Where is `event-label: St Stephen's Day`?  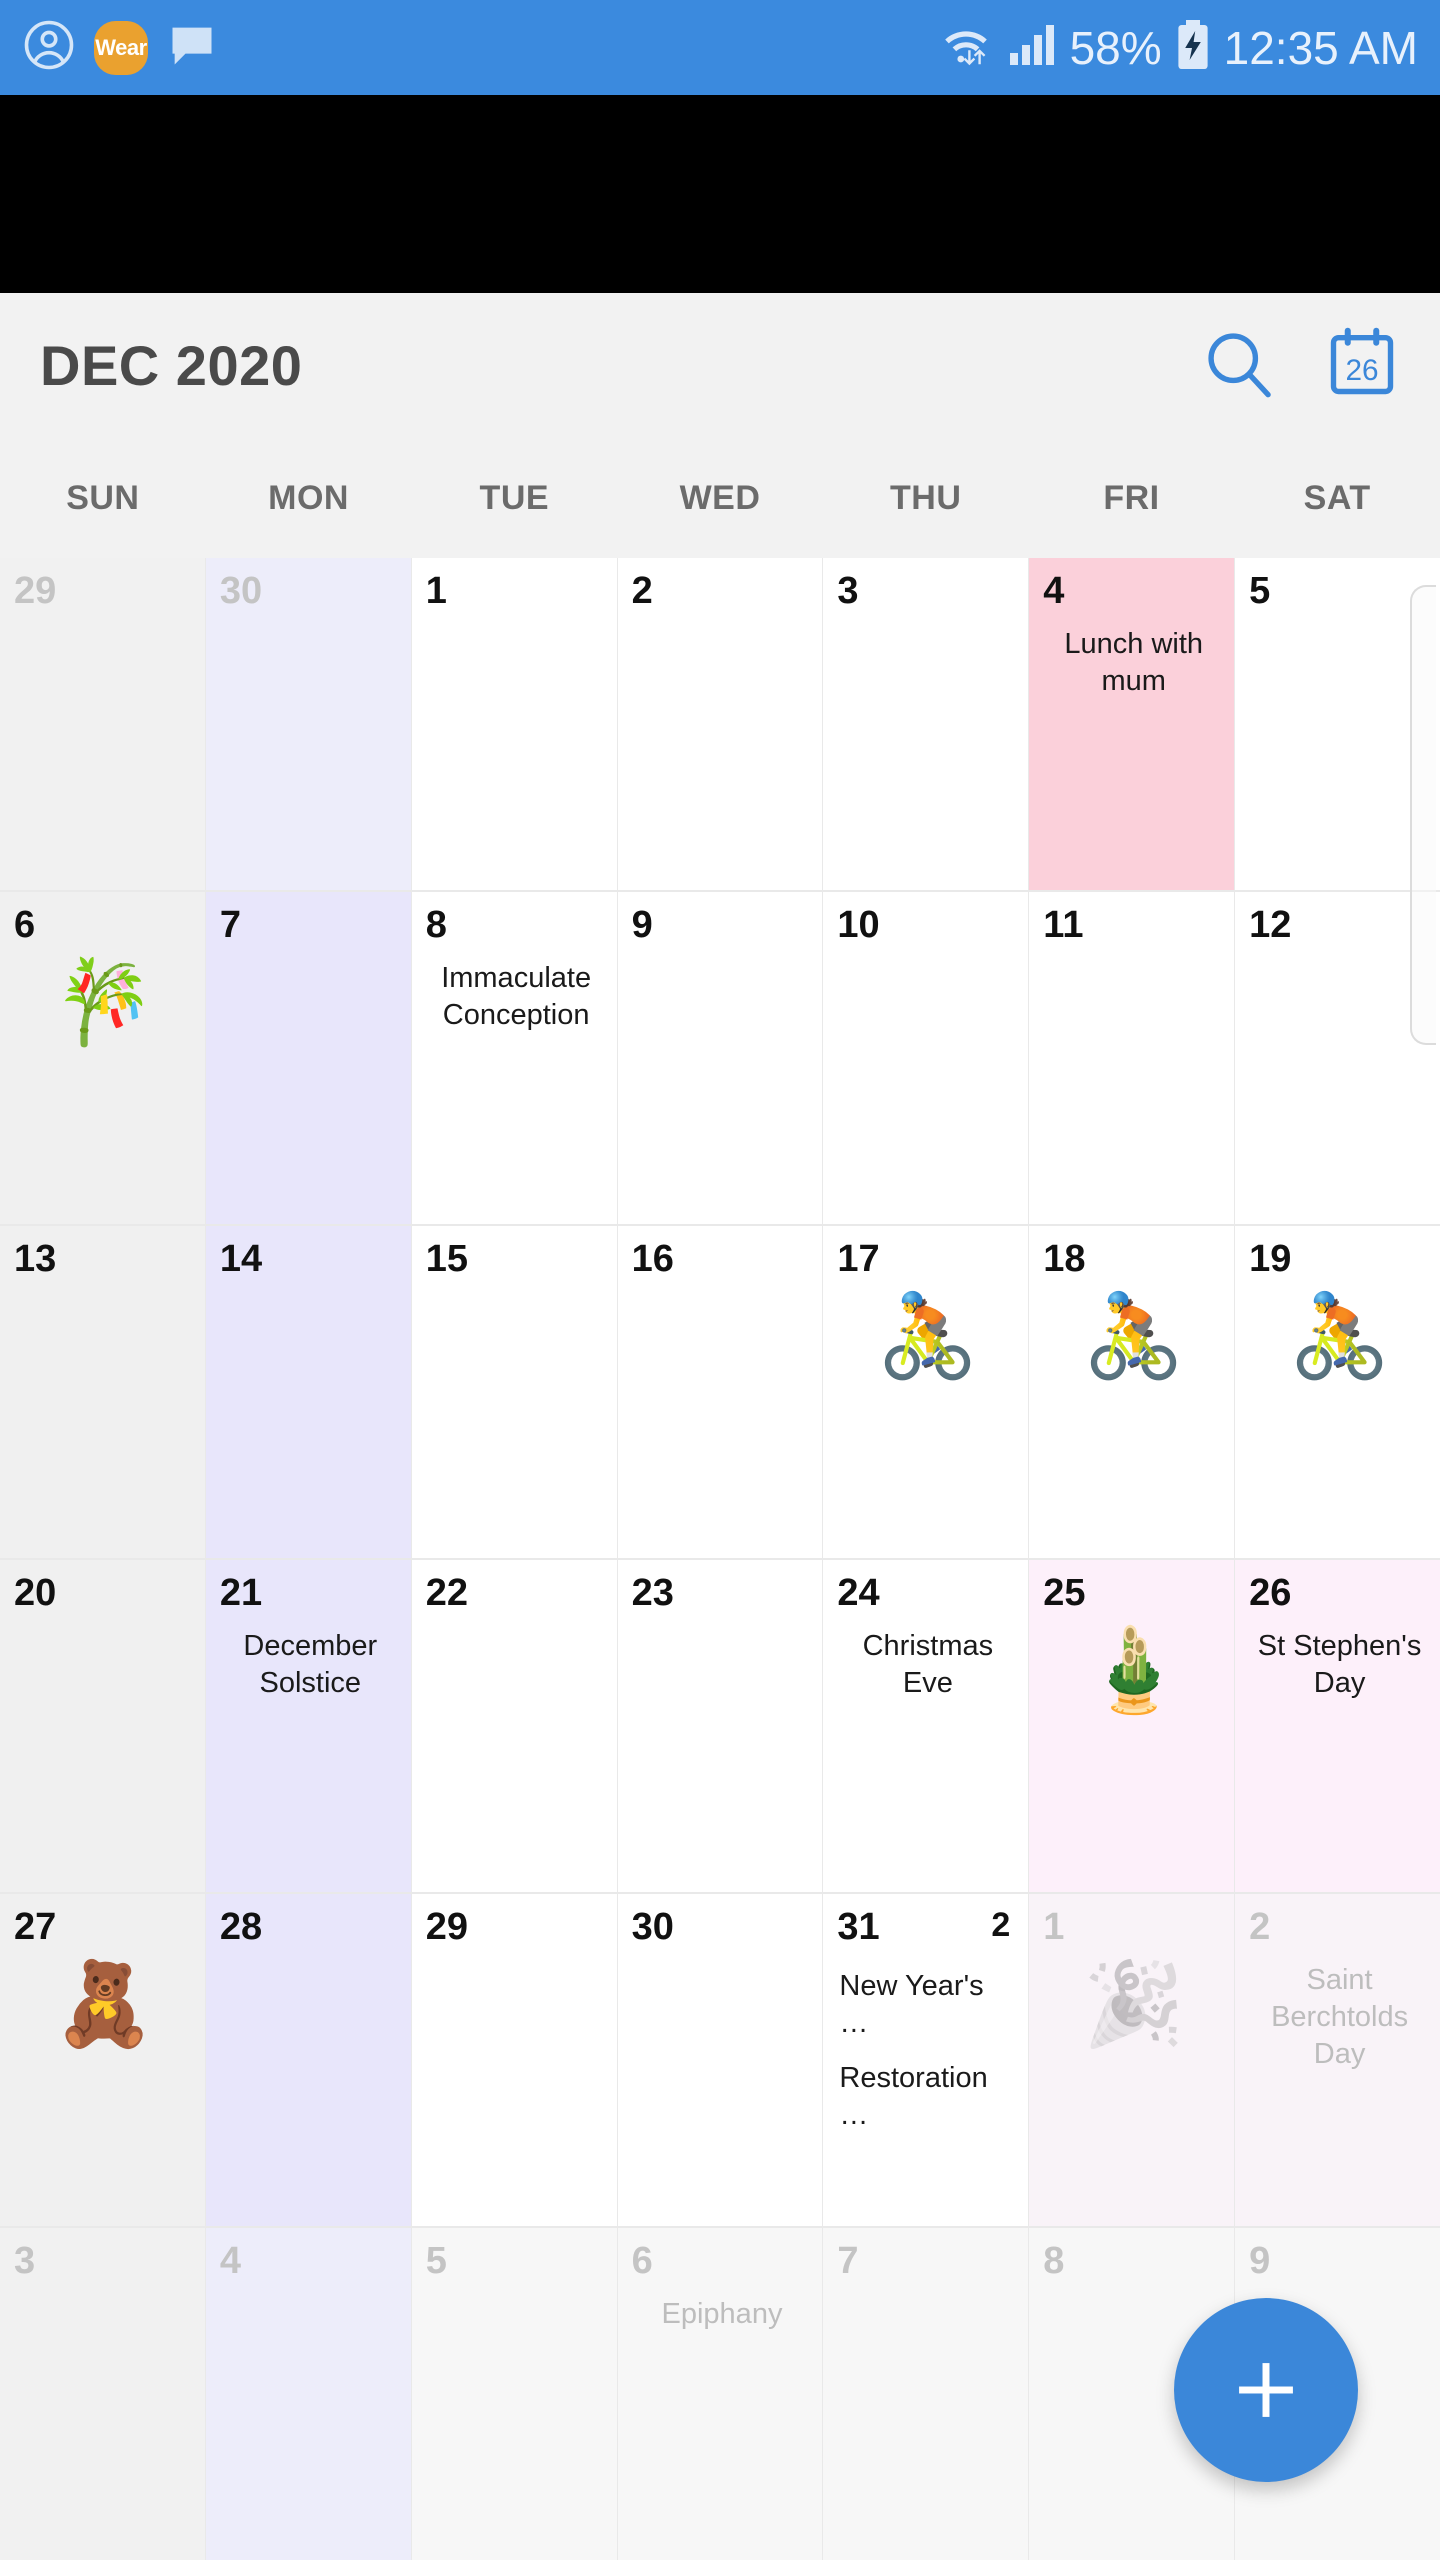
event-label: St Stephen's Day is located at coordinates (1339, 1665).